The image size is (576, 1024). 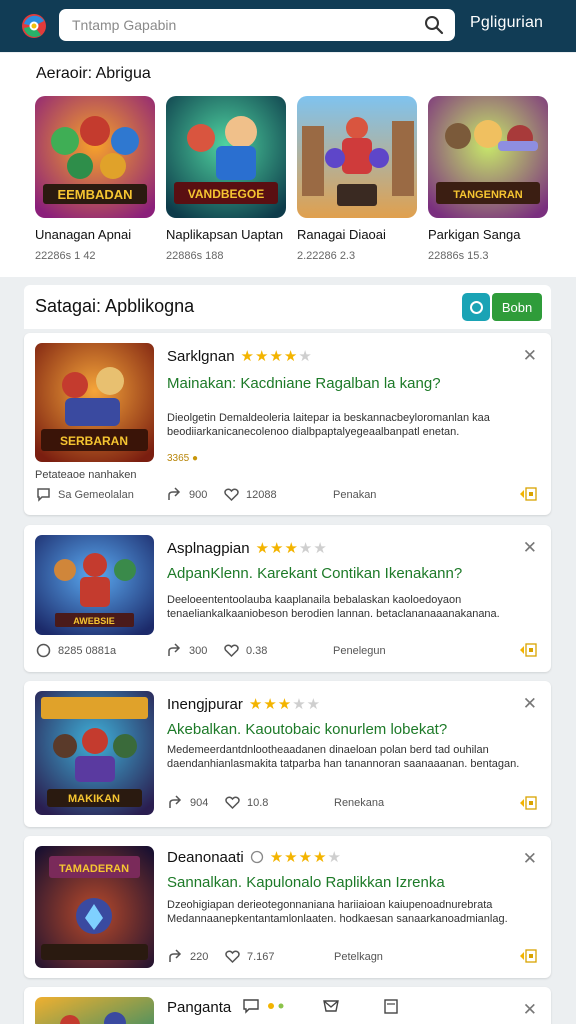 I want to click on share-action: 900, so click(x=194, y=494).